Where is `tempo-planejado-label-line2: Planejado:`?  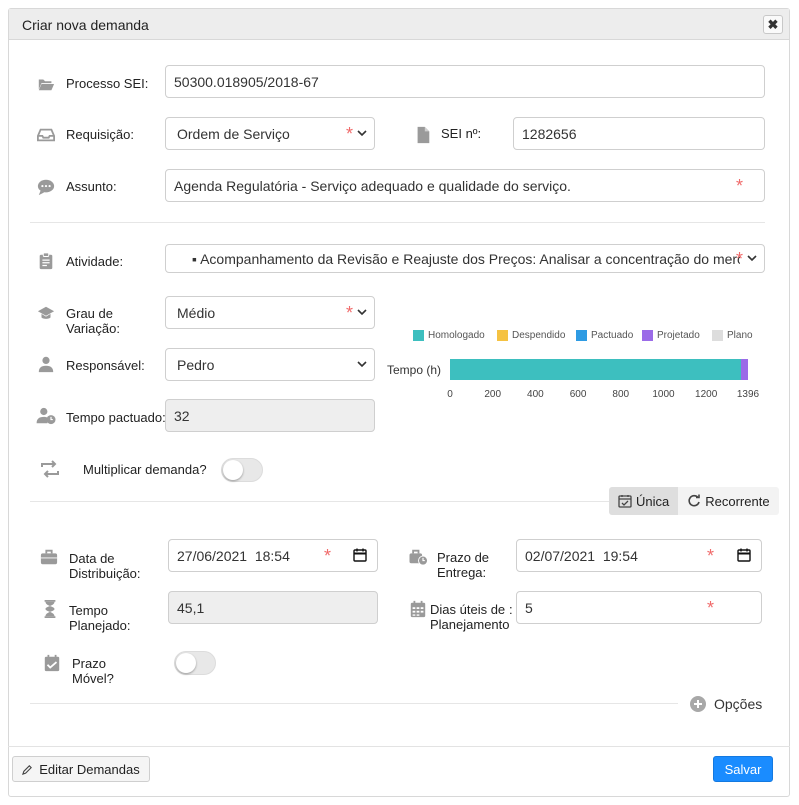
tempo-planejado-label-line2: Planejado: is located at coordinates (100, 625).